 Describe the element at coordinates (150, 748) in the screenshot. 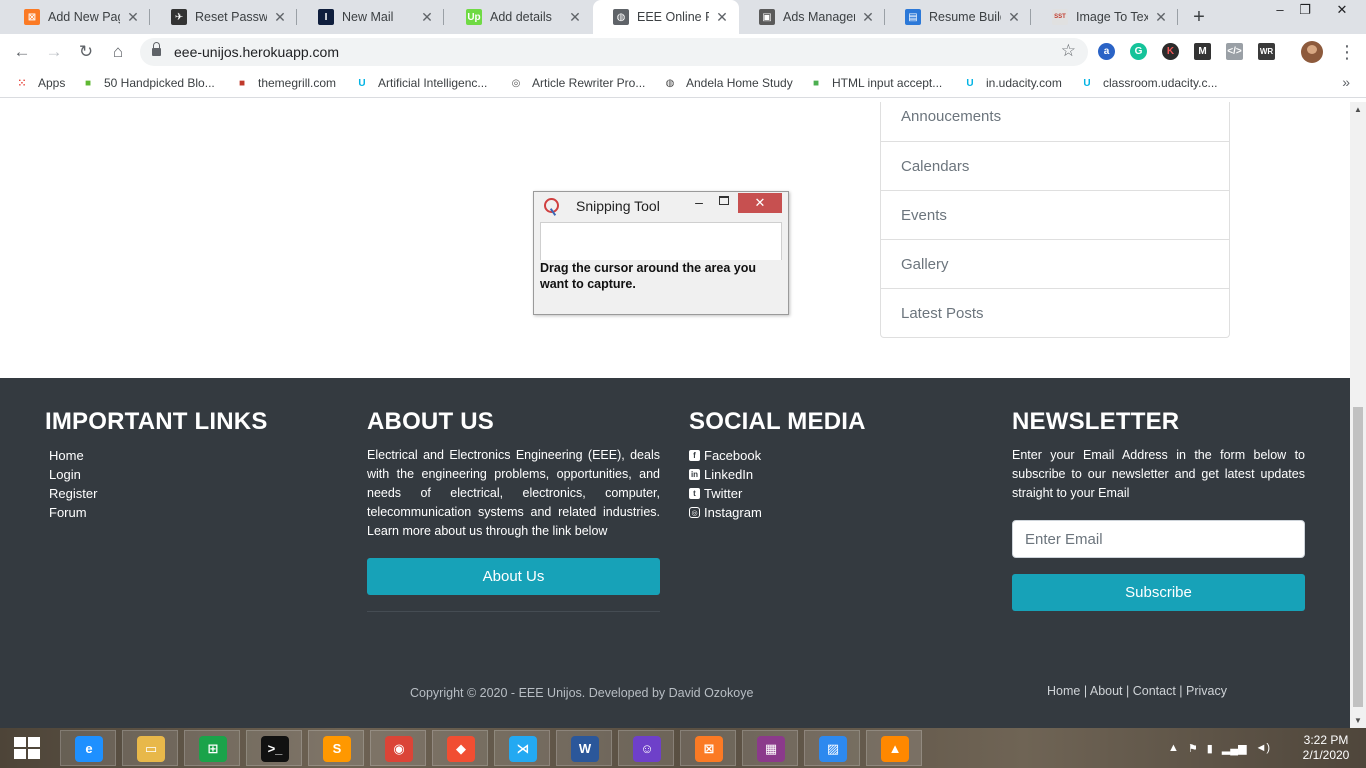

I see `taskbar-app: ▭` at that location.